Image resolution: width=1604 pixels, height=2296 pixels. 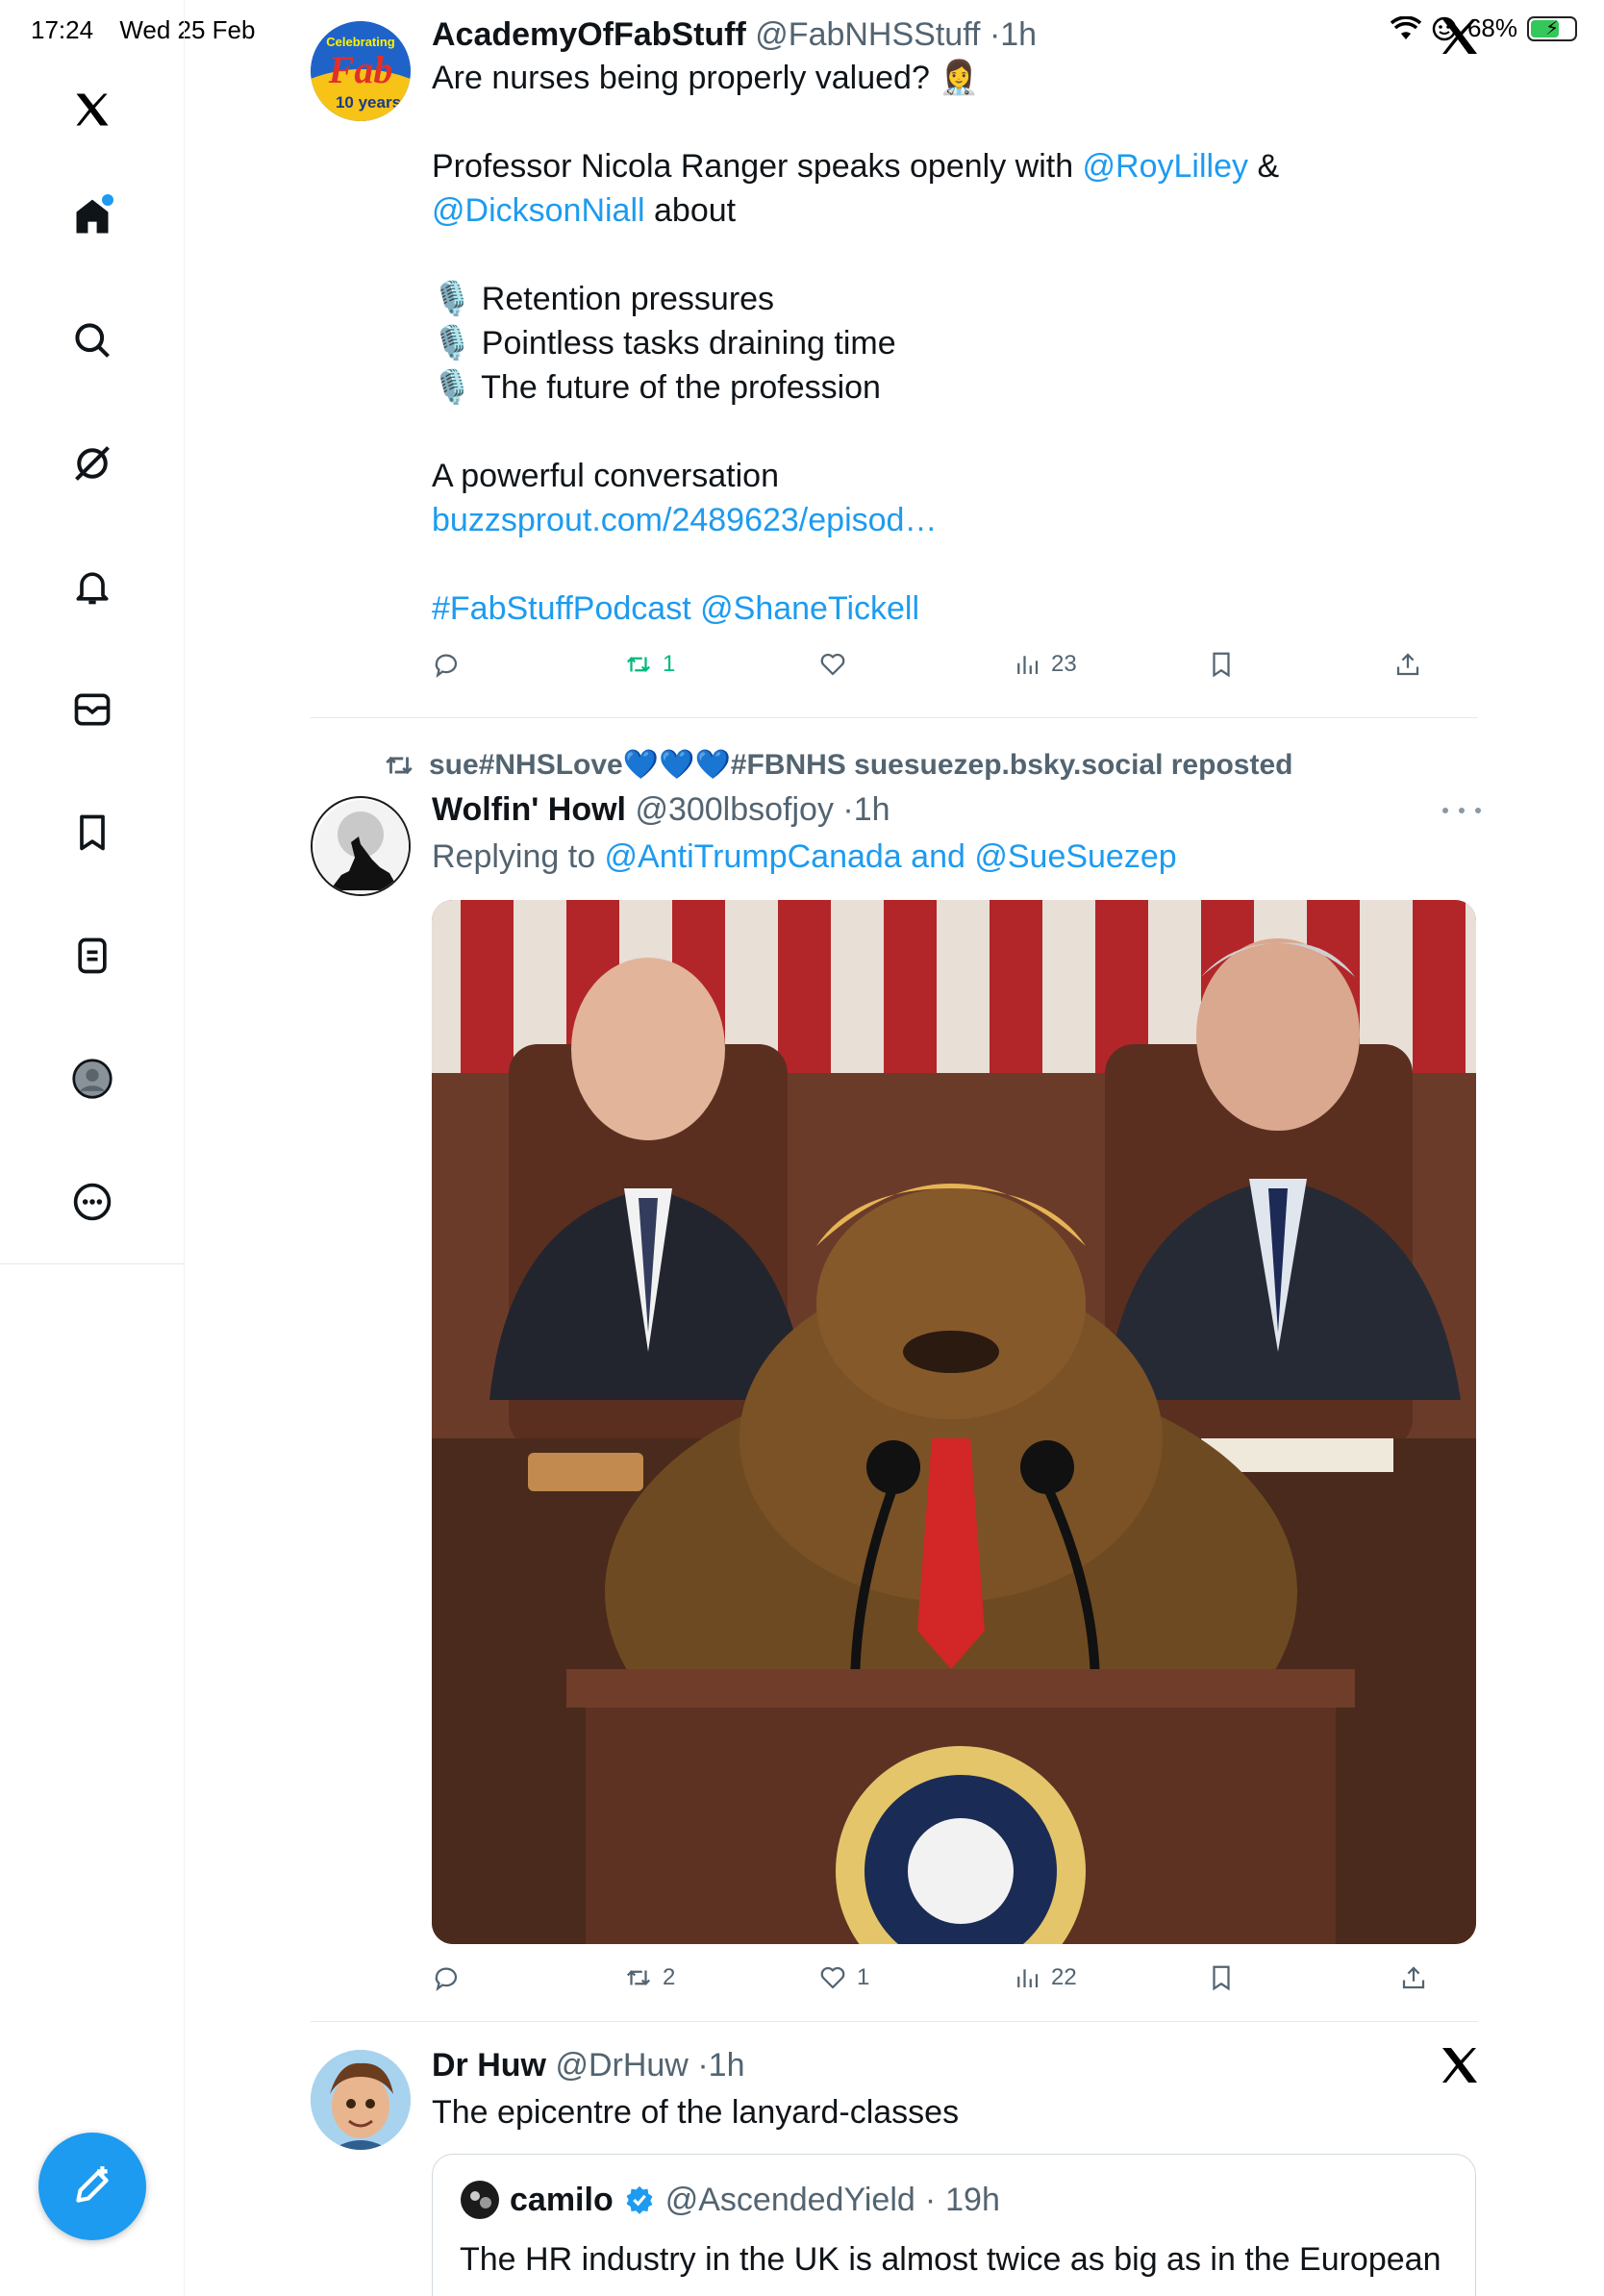 What do you see at coordinates (92, 463) in the screenshot?
I see `grok-icon` at bounding box center [92, 463].